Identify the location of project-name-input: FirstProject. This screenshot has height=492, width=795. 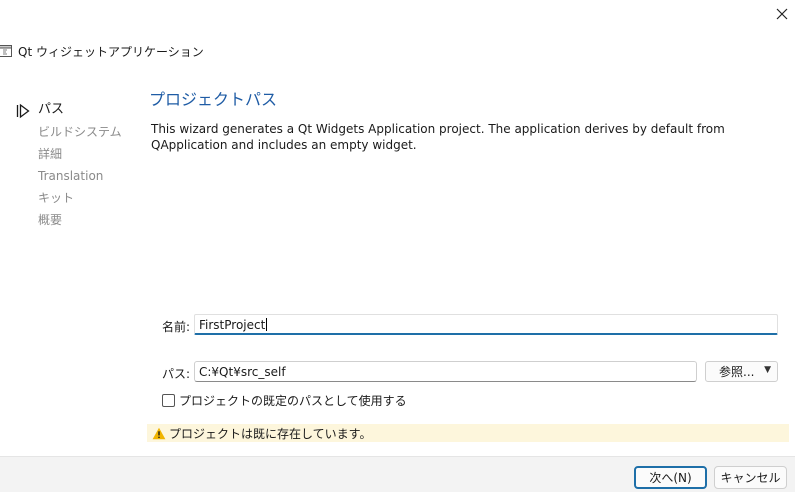
(486, 324).